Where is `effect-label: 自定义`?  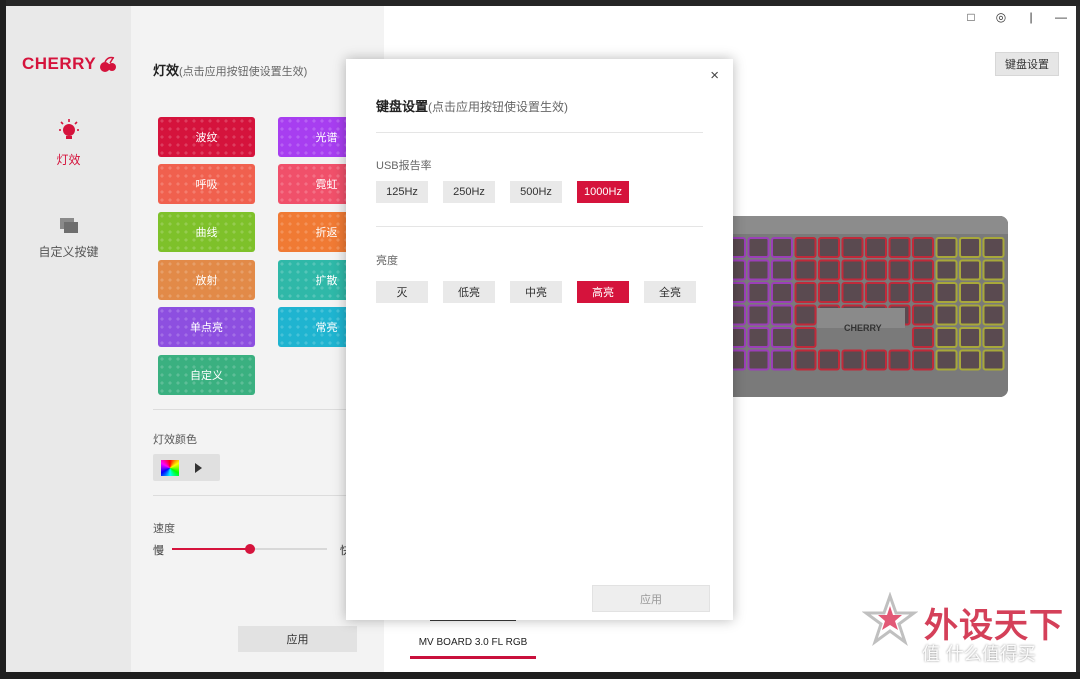
effect-label: 自定义 is located at coordinates (206, 376).